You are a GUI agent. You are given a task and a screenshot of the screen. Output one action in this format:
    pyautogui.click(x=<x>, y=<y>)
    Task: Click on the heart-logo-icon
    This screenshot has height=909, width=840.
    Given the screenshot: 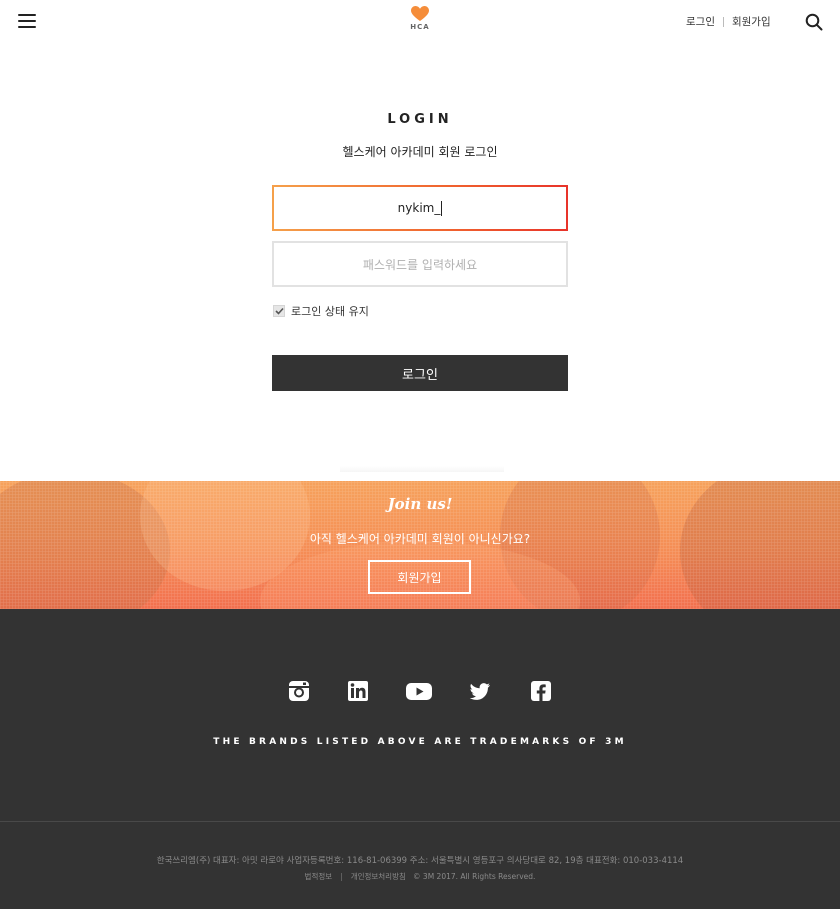 What is the action you would take?
    pyautogui.click(x=420, y=13)
    